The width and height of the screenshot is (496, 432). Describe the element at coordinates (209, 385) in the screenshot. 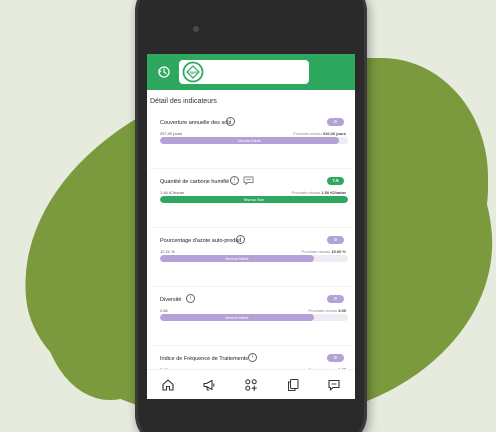

I see `megaphone-icon` at that location.